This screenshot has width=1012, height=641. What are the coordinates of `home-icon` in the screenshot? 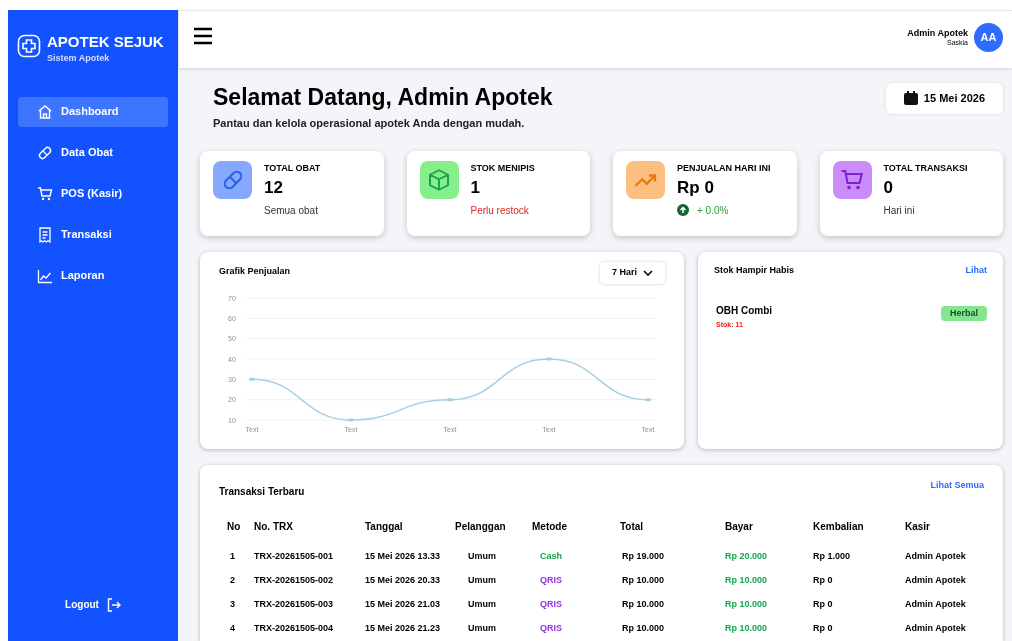 It's located at (45, 111).